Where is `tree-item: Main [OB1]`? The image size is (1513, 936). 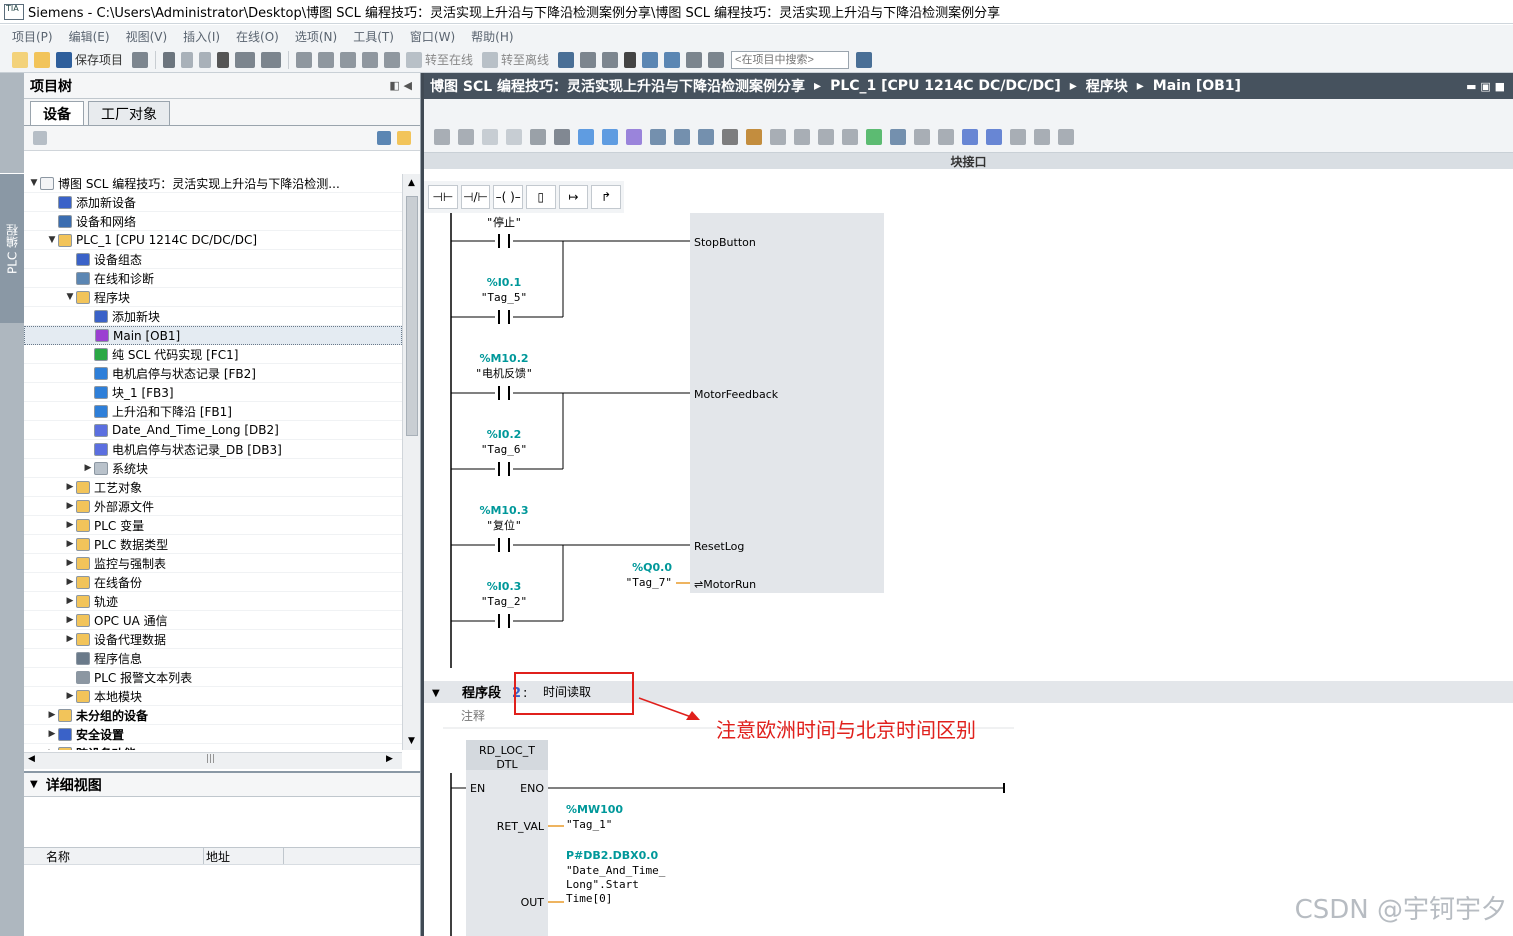 tree-item: Main [OB1] is located at coordinates (213, 335).